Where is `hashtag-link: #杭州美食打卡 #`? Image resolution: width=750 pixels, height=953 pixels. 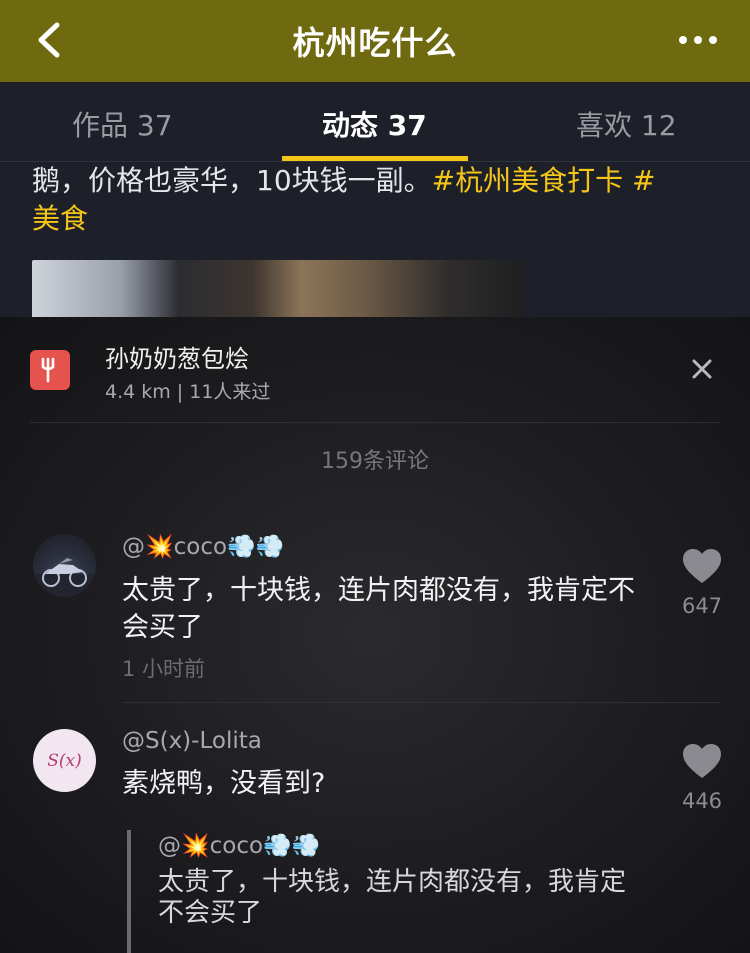 hashtag-link: #杭州美食打卡 # is located at coordinates (544, 180).